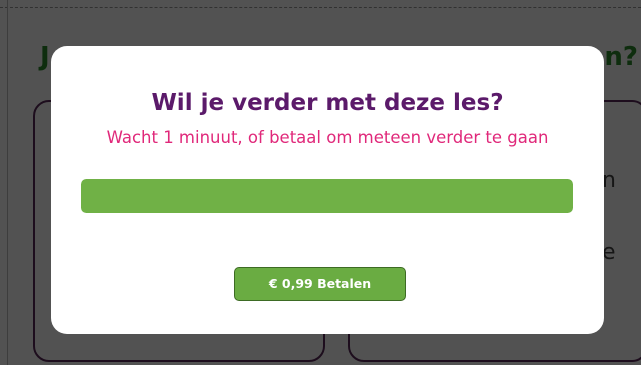 Image resolution: width=641 pixels, height=365 pixels. What do you see at coordinates (327, 103) in the screenshot?
I see `modal-title: Wil je verder met deze les?` at bounding box center [327, 103].